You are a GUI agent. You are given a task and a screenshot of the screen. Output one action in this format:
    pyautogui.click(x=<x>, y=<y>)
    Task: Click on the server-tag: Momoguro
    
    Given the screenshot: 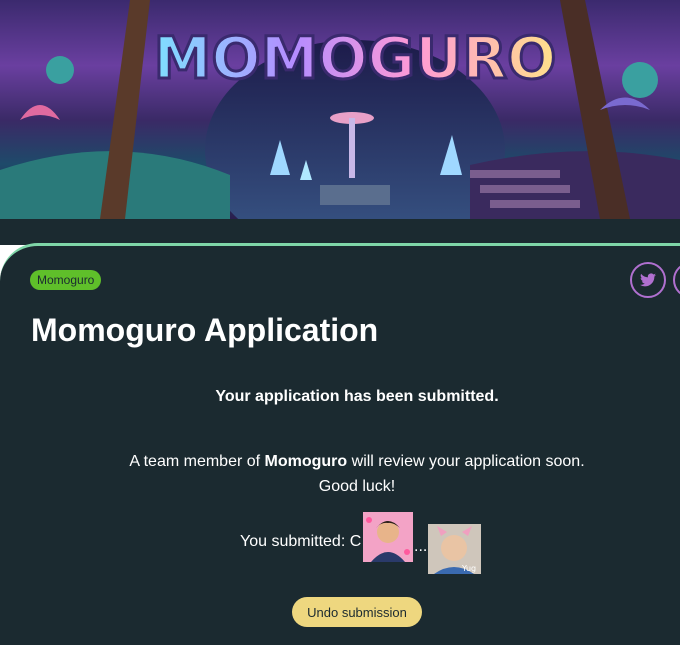 What is the action you would take?
    pyautogui.click(x=66, y=280)
    